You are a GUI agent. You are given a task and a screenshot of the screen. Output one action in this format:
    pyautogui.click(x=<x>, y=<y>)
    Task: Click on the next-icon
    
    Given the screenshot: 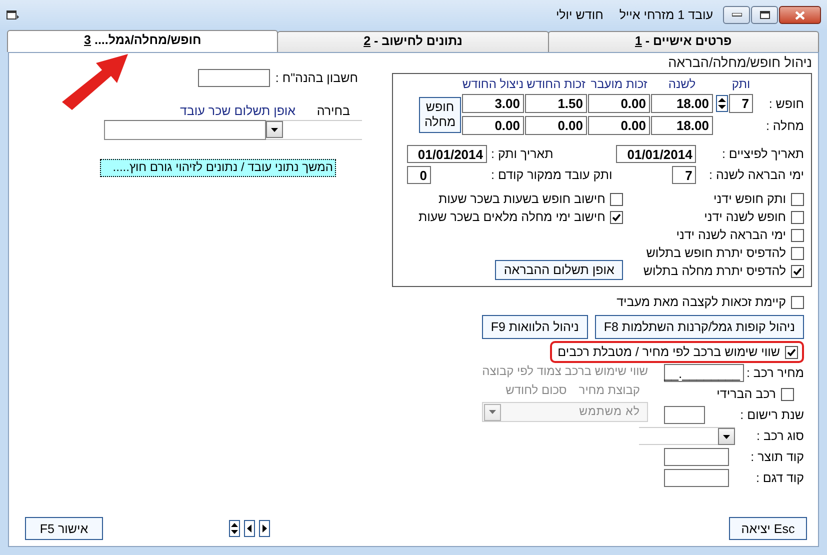 What is the action you would take?
    pyautogui.click(x=264, y=528)
    